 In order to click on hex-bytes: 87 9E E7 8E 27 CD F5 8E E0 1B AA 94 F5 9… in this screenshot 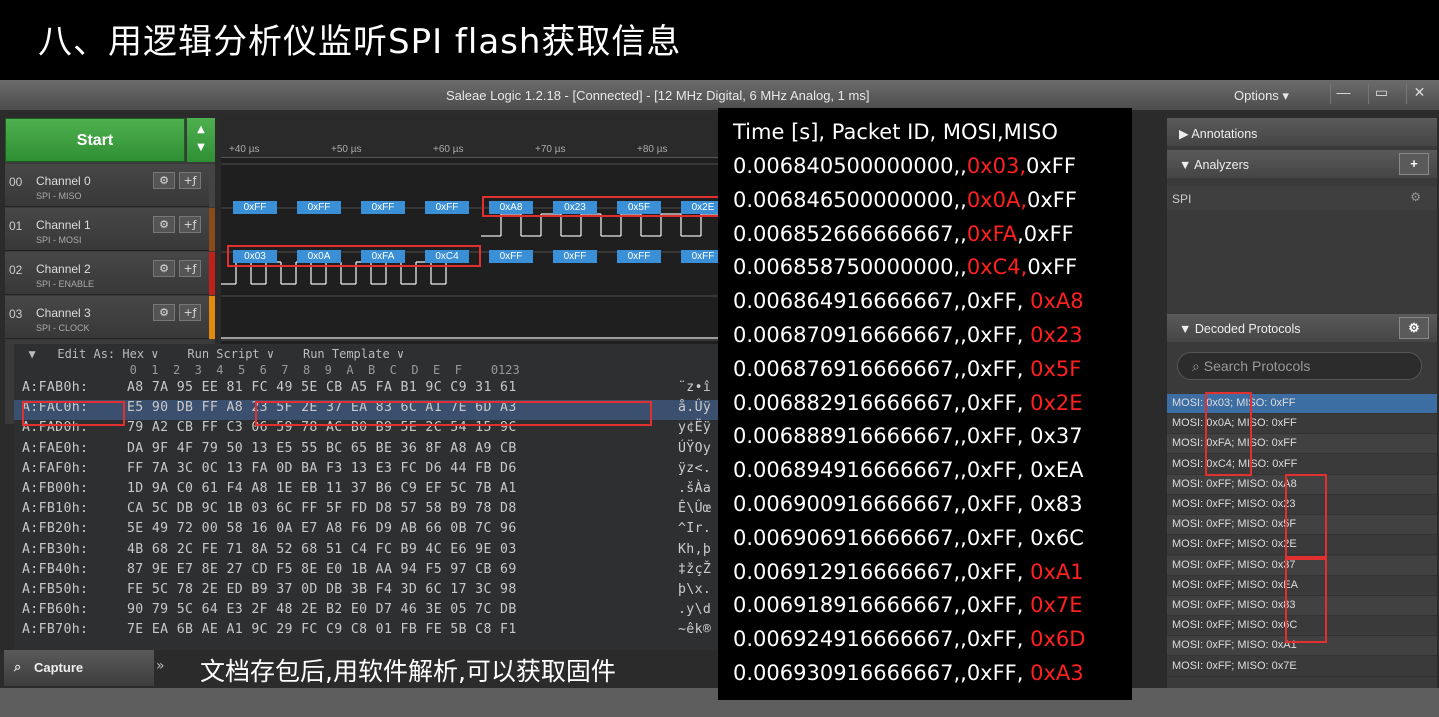, I will do `click(322, 569)`.